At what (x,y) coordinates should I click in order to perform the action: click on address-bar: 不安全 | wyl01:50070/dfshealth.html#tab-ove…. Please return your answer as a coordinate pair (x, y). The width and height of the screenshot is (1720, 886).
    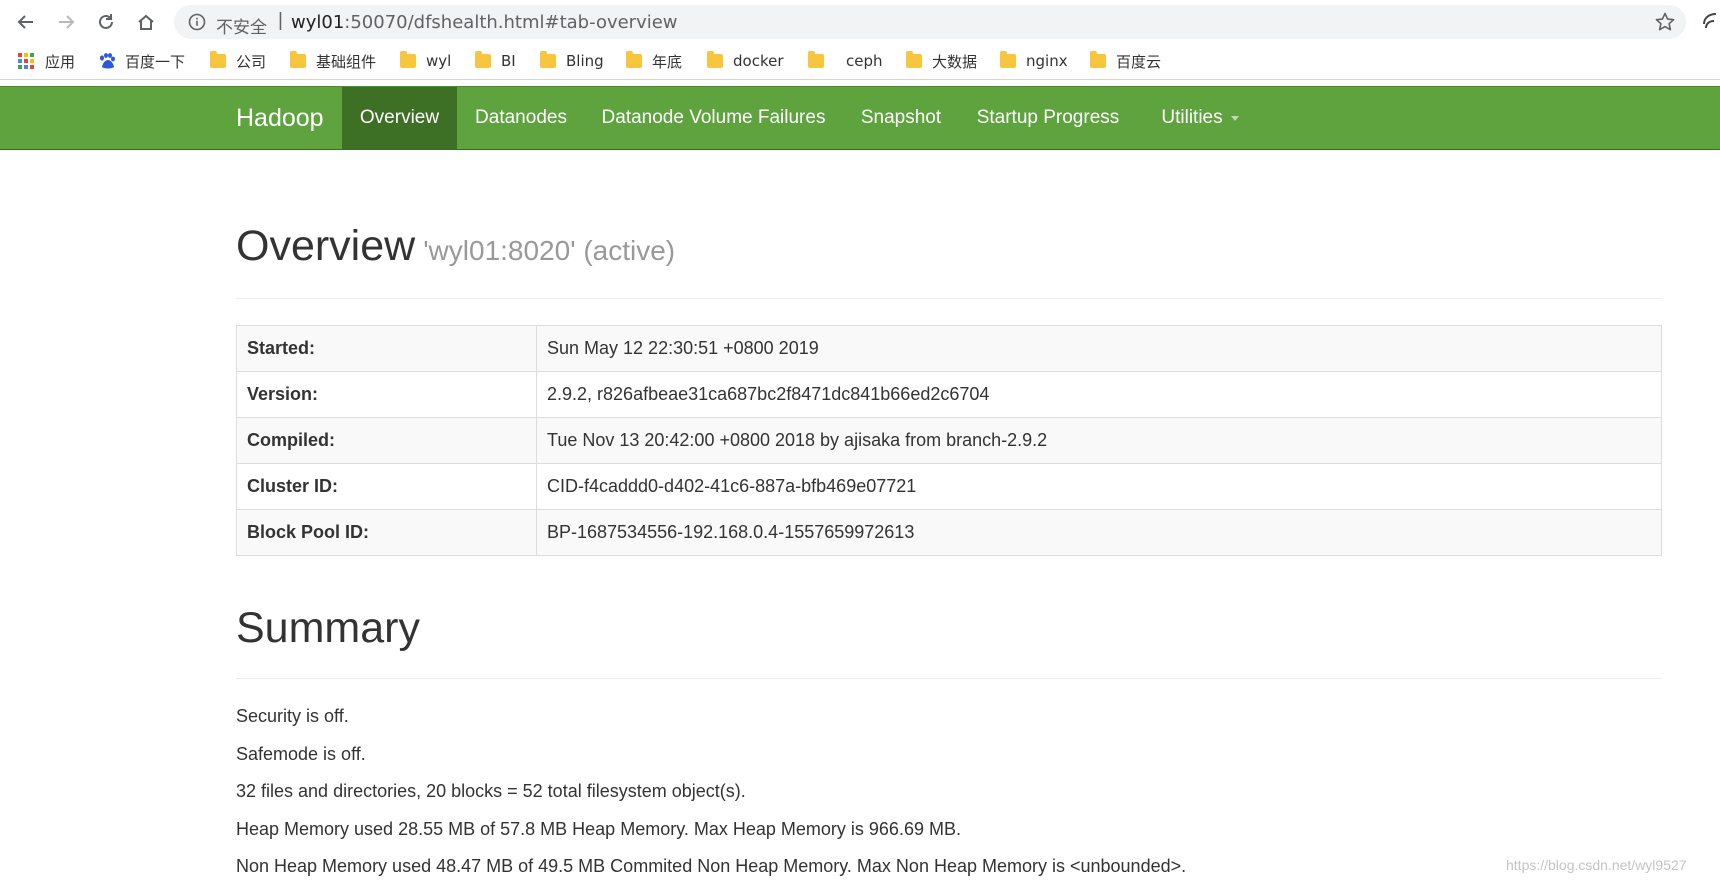
    Looking at the image, I should click on (930, 22).